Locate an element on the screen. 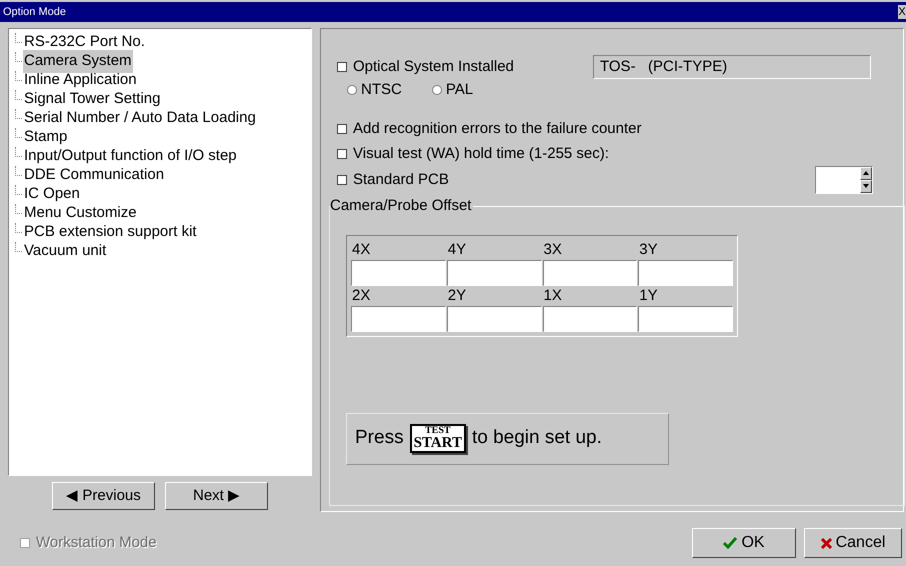 This screenshot has height=566, width=906. close-button: X is located at coordinates (902, 12).